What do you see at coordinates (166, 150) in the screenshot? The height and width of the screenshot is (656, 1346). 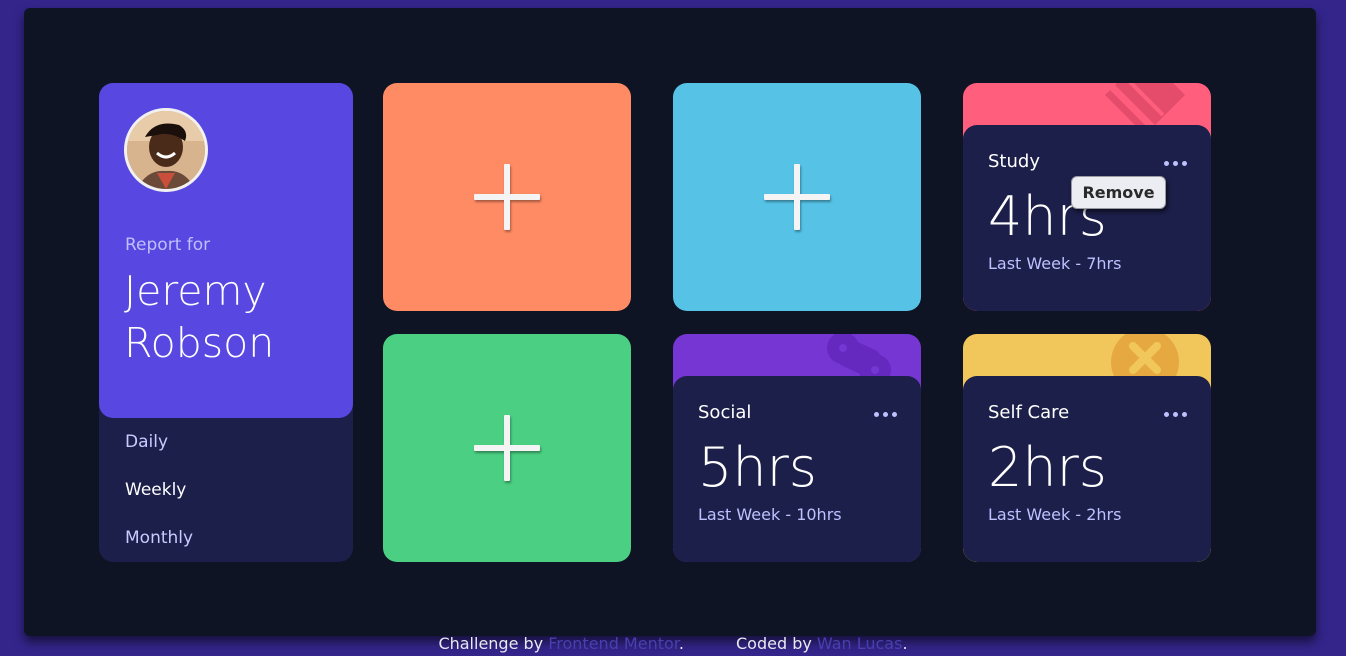 I see `user-avatar` at bounding box center [166, 150].